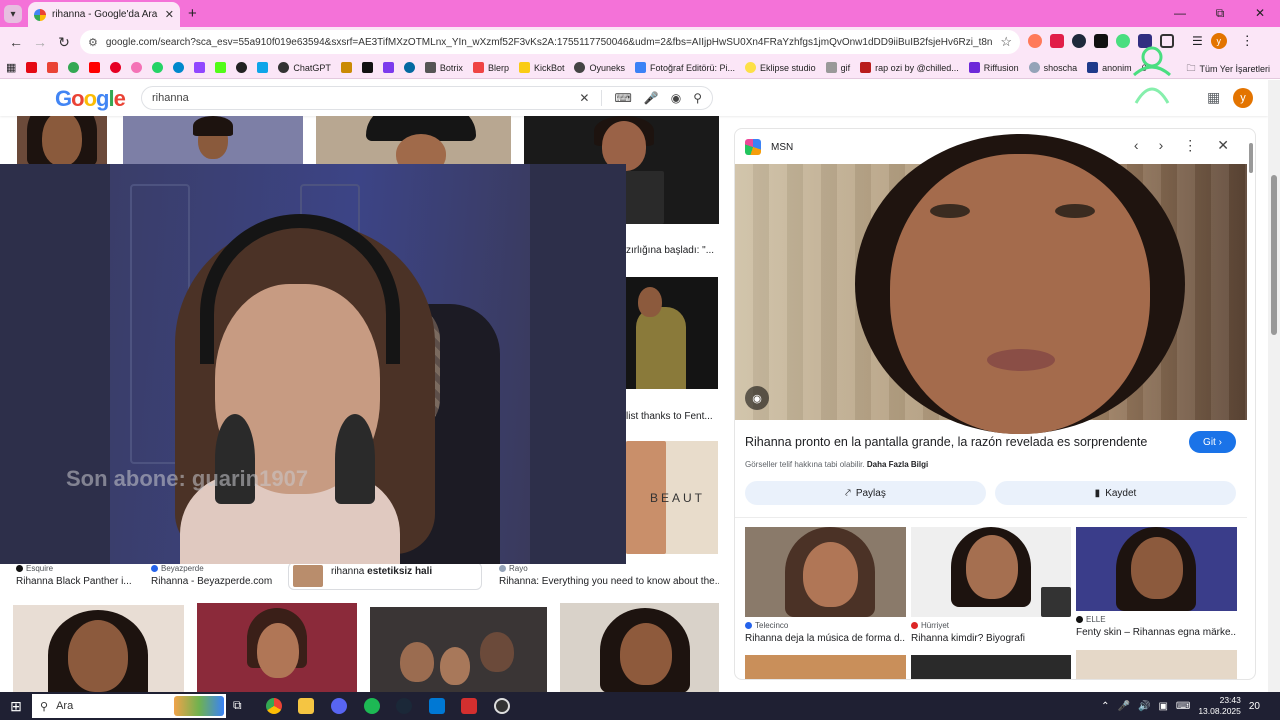 The height and width of the screenshot is (720, 1280). Describe the element at coordinates (1123, 41) in the screenshot. I see `extension-5-icon` at that location.